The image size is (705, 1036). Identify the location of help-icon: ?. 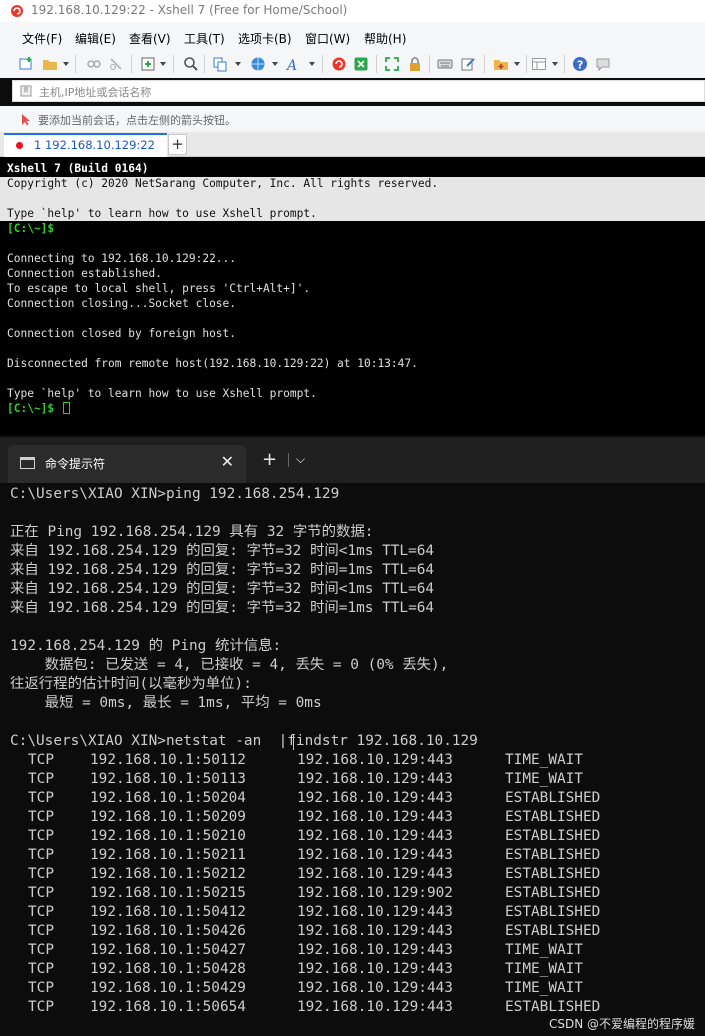
(580, 64).